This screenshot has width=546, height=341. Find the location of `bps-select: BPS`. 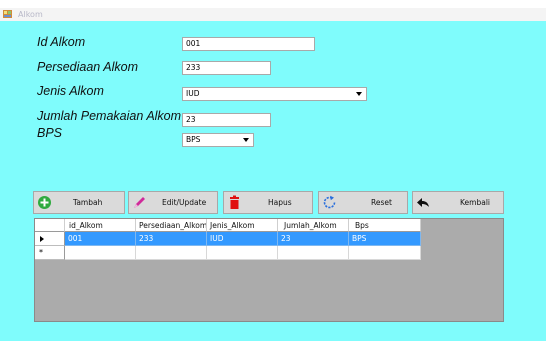

bps-select: BPS is located at coordinates (218, 140).